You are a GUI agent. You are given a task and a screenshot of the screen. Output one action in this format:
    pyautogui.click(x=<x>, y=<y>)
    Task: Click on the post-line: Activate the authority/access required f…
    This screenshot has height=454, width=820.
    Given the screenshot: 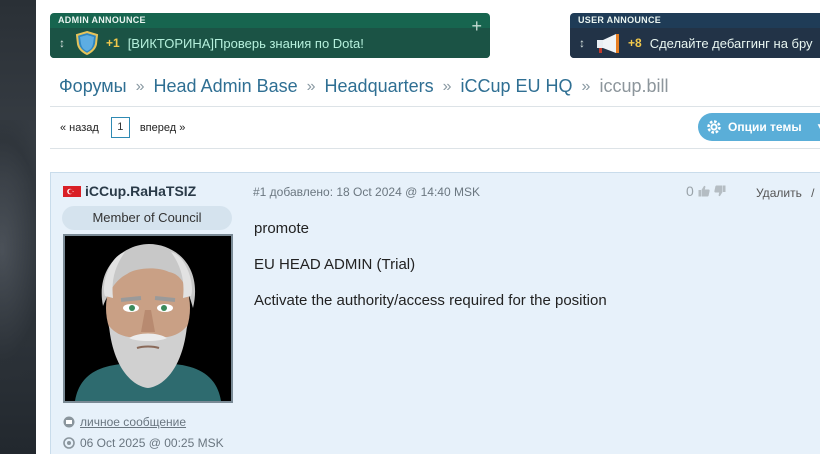 What is the action you would take?
    pyautogui.click(x=430, y=300)
    